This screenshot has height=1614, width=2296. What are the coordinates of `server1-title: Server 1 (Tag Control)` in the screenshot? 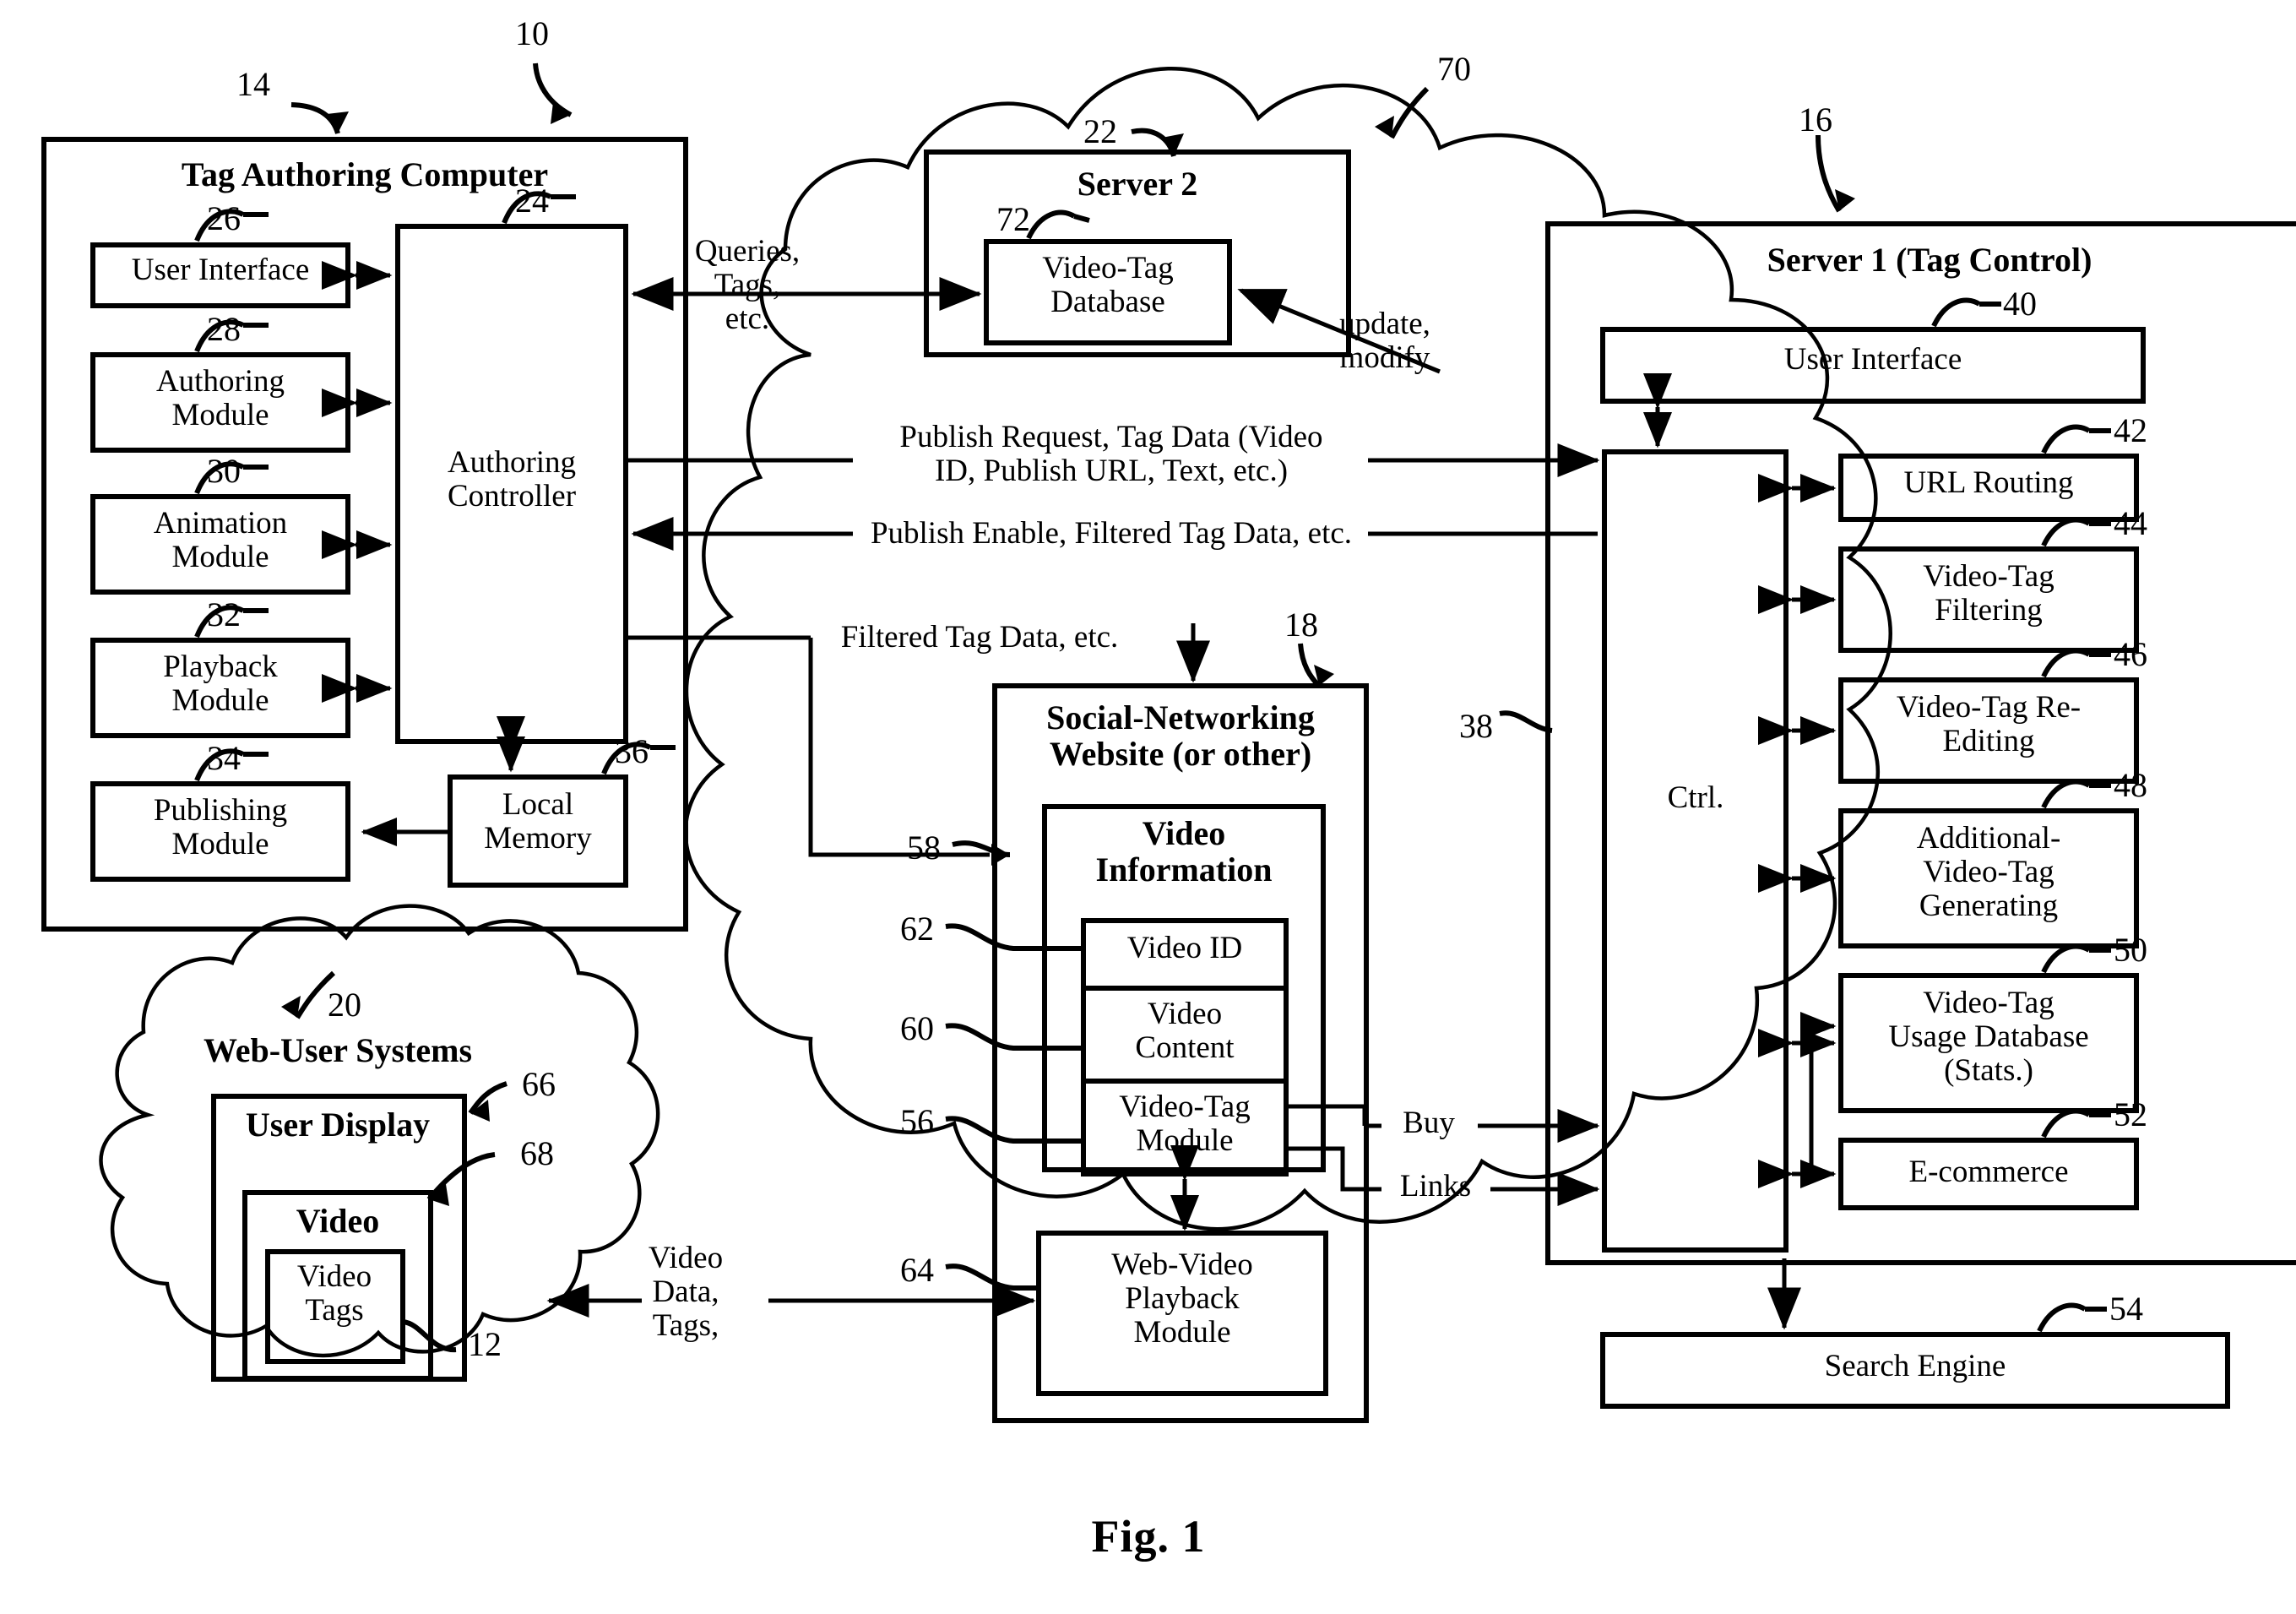 It's located at (1930, 260).